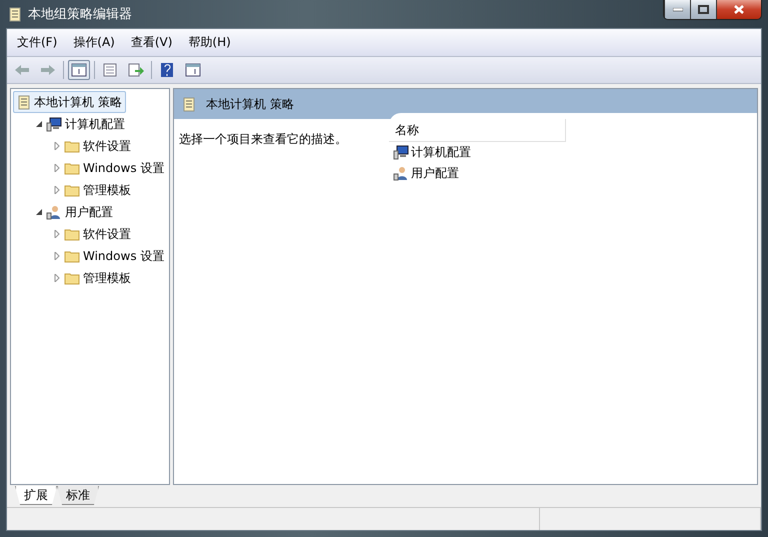 This screenshot has height=537, width=768. What do you see at coordinates (94, 42) in the screenshot?
I see `menu-item: 操作(A)` at bounding box center [94, 42].